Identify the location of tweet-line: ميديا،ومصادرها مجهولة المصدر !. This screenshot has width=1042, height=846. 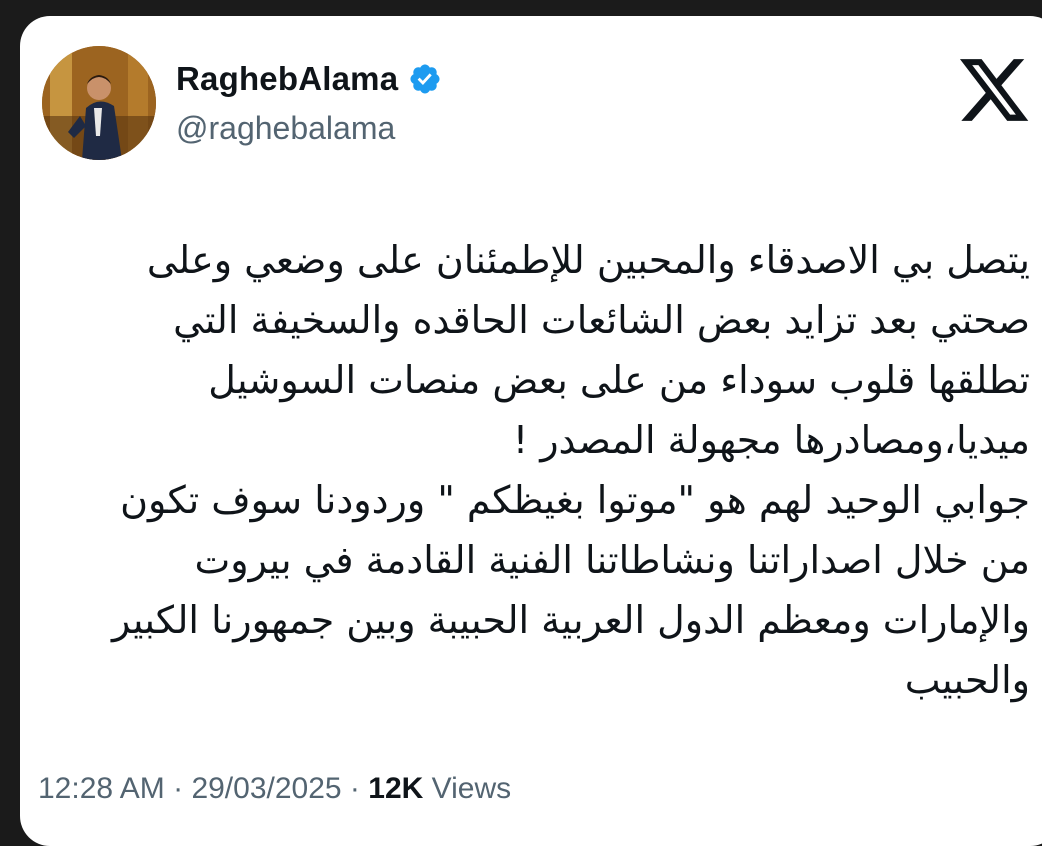
(771, 440).